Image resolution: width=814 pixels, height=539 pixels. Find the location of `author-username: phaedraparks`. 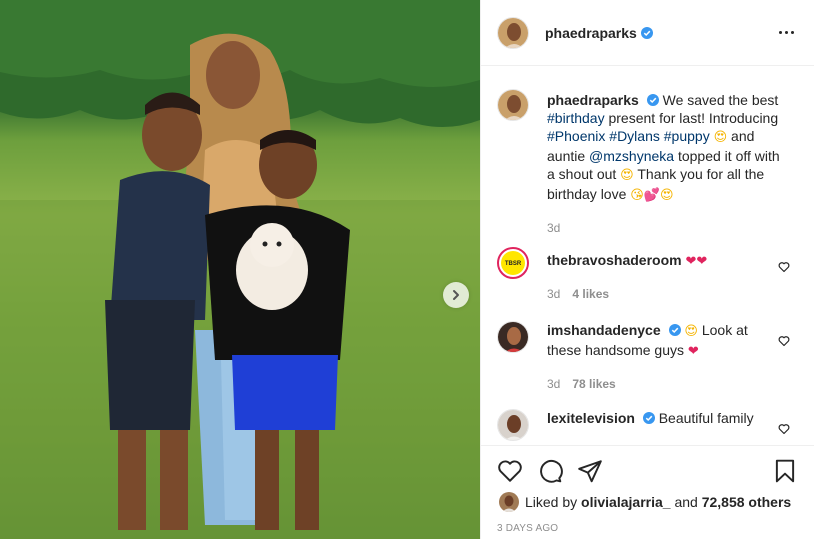

author-username: phaedraparks is located at coordinates (591, 33).